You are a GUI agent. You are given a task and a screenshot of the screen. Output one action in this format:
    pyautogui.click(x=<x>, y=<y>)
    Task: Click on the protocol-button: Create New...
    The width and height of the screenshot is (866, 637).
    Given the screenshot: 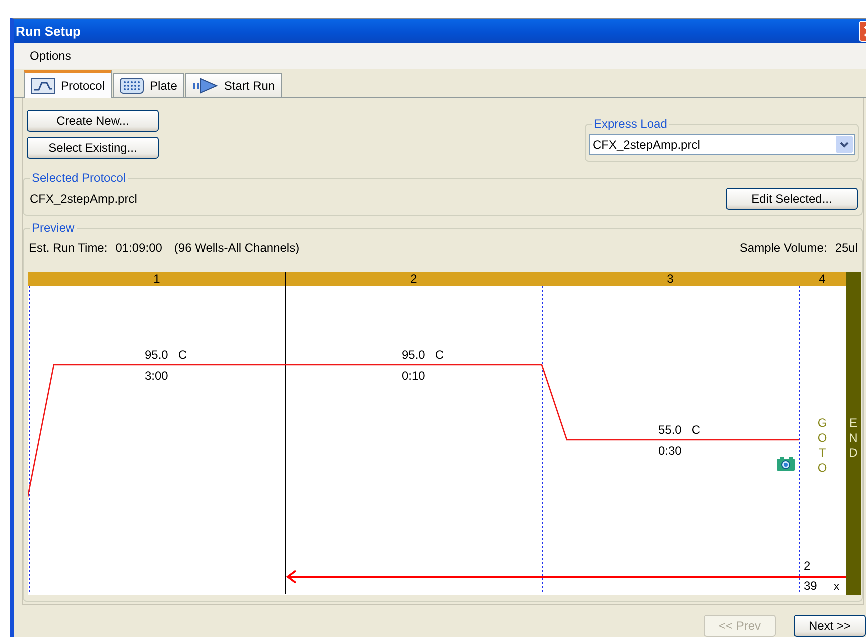 What is the action you would take?
    pyautogui.click(x=93, y=121)
    